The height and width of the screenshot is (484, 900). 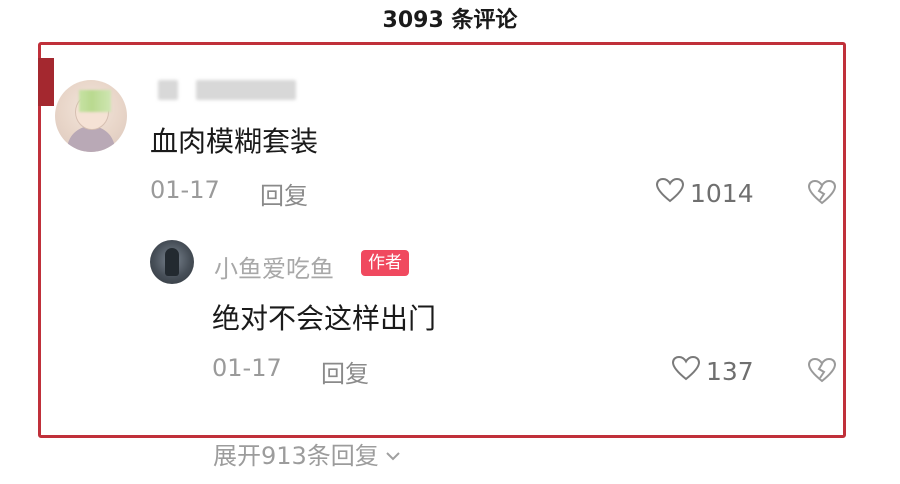 I want to click on reply-avatar, so click(x=172, y=262).